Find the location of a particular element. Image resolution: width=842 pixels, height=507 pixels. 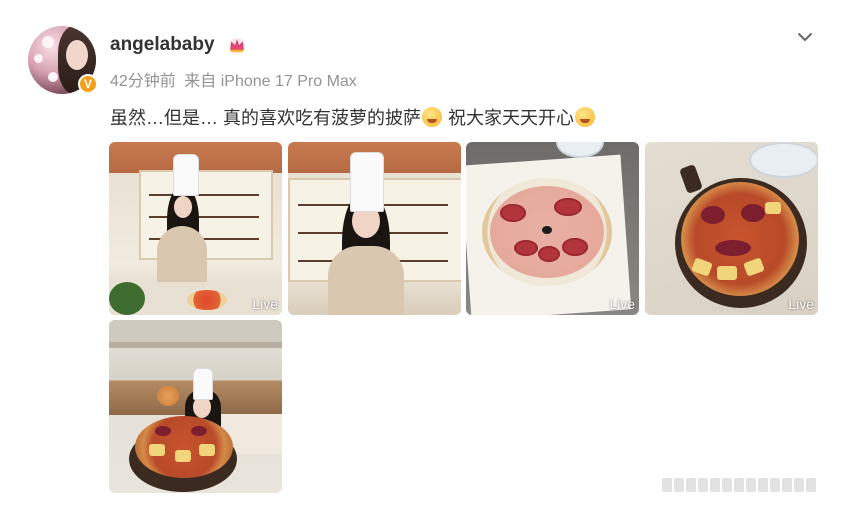

yummy-emoji-icon is located at coordinates (432, 117).